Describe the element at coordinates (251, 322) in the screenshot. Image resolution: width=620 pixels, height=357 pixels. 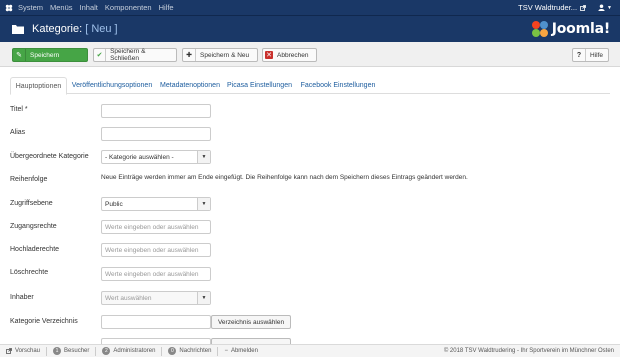
I see `choose-directory-button: Verzeichnis auswählen` at that location.